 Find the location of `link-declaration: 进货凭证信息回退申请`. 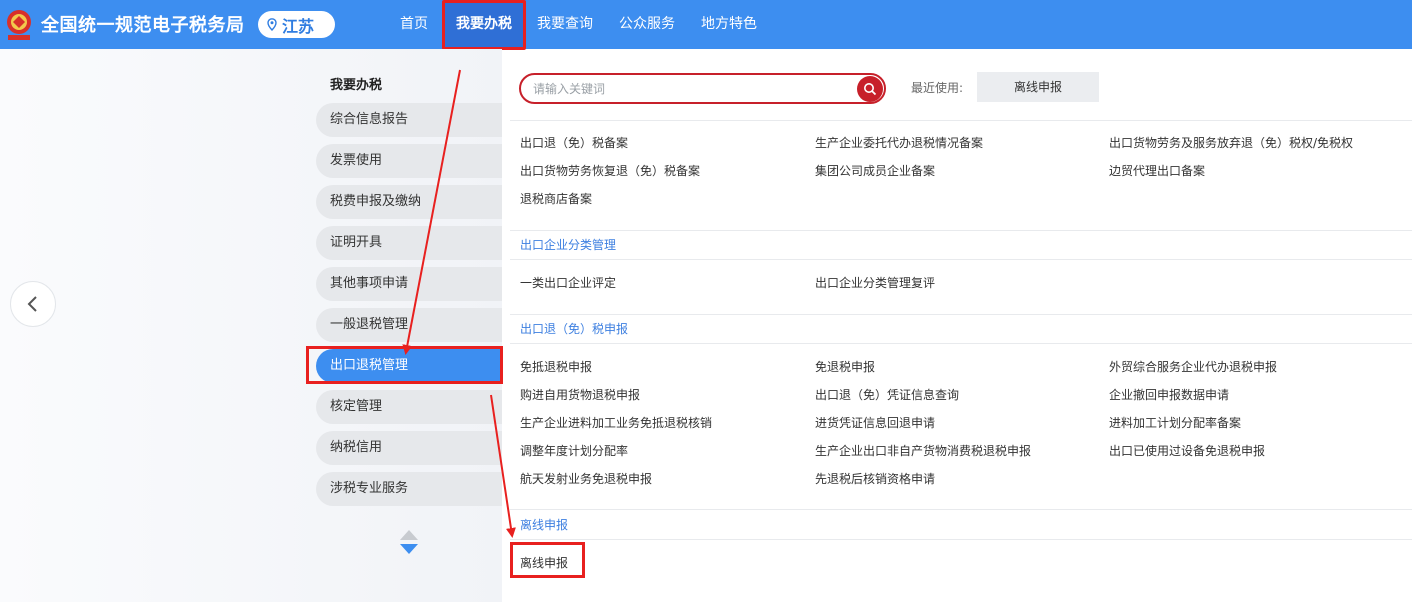

link-declaration: 进货凭证信息回退申请 is located at coordinates (875, 422).